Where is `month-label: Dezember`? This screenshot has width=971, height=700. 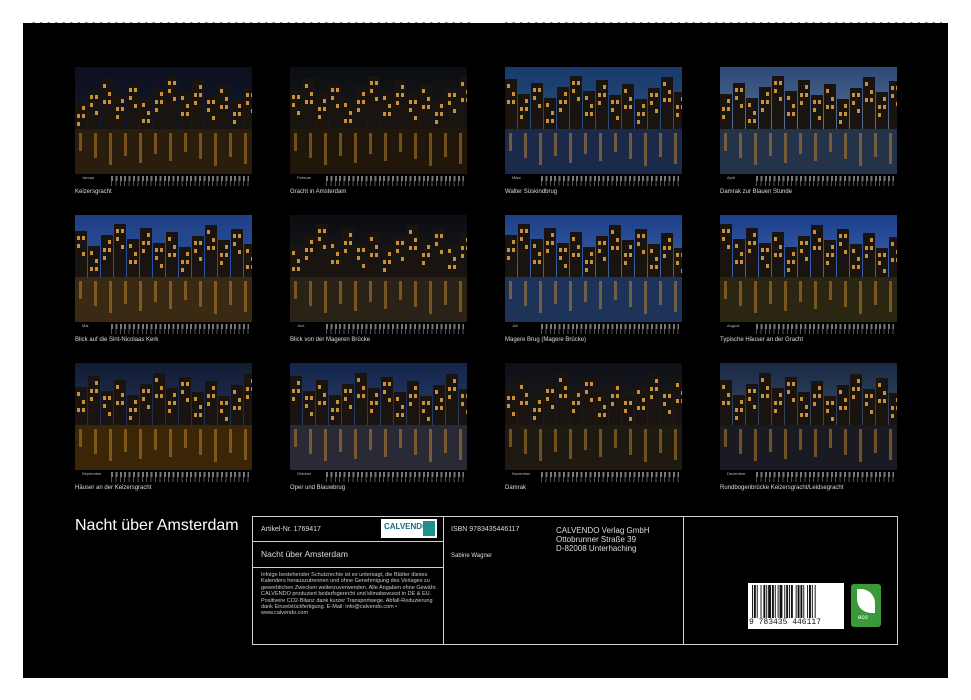 month-label: Dezember is located at coordinates (736, 473).